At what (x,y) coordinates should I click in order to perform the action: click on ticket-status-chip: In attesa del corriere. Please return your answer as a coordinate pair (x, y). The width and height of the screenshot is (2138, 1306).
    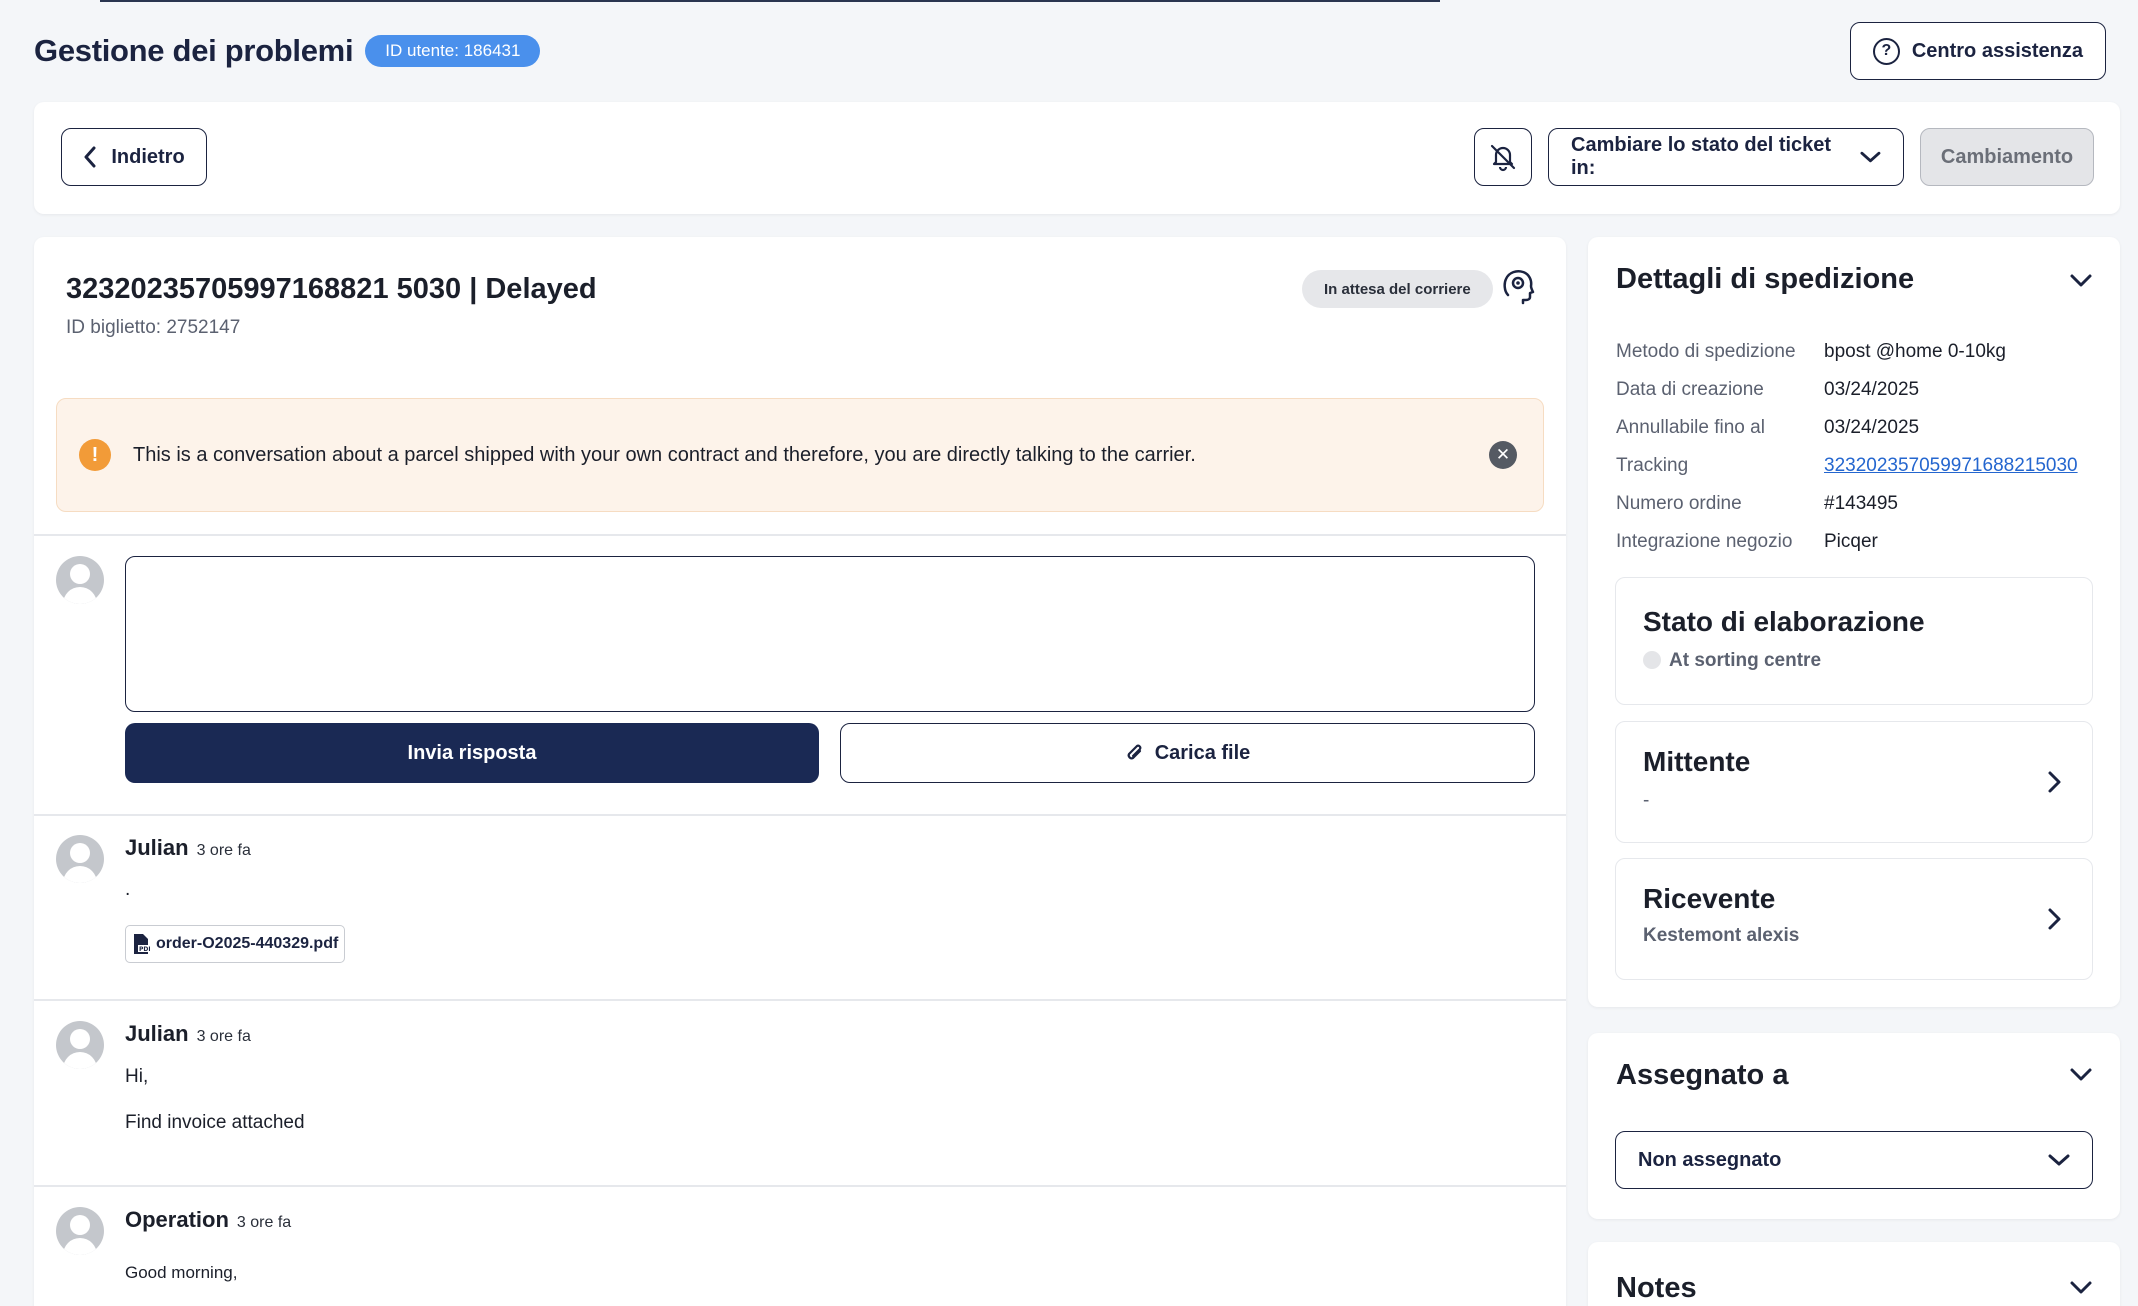
    Looking at the image, I should click on (1397, 289).